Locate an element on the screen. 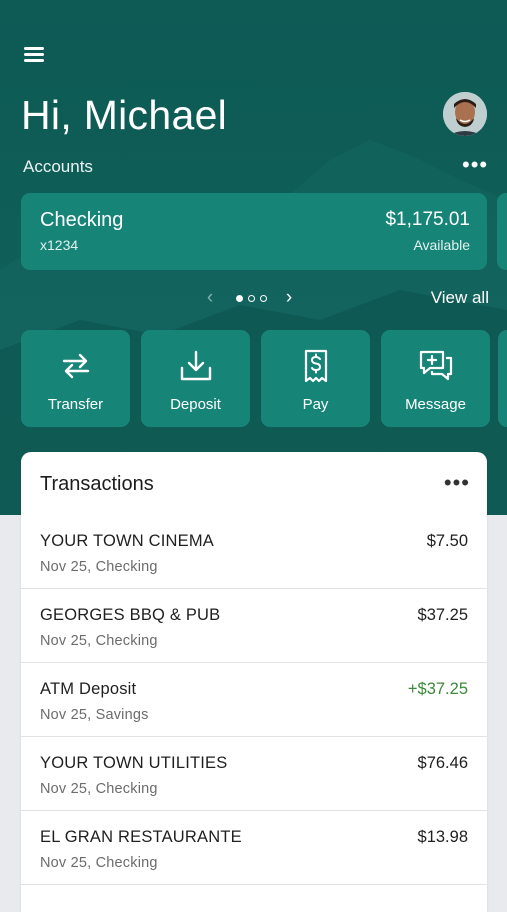 The image size is (507, 912). view-all-link: View all is located at coordinates (460, 298).